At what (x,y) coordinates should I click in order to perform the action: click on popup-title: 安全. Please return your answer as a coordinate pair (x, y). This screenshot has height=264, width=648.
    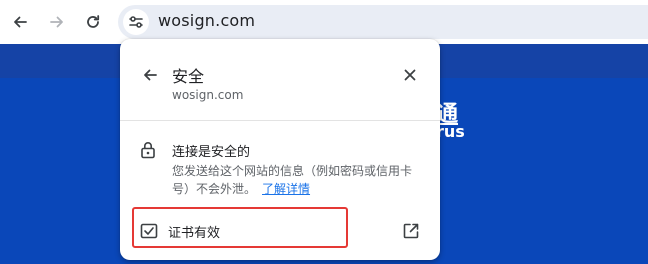
    Looking at the image, I should click on (188, 76).